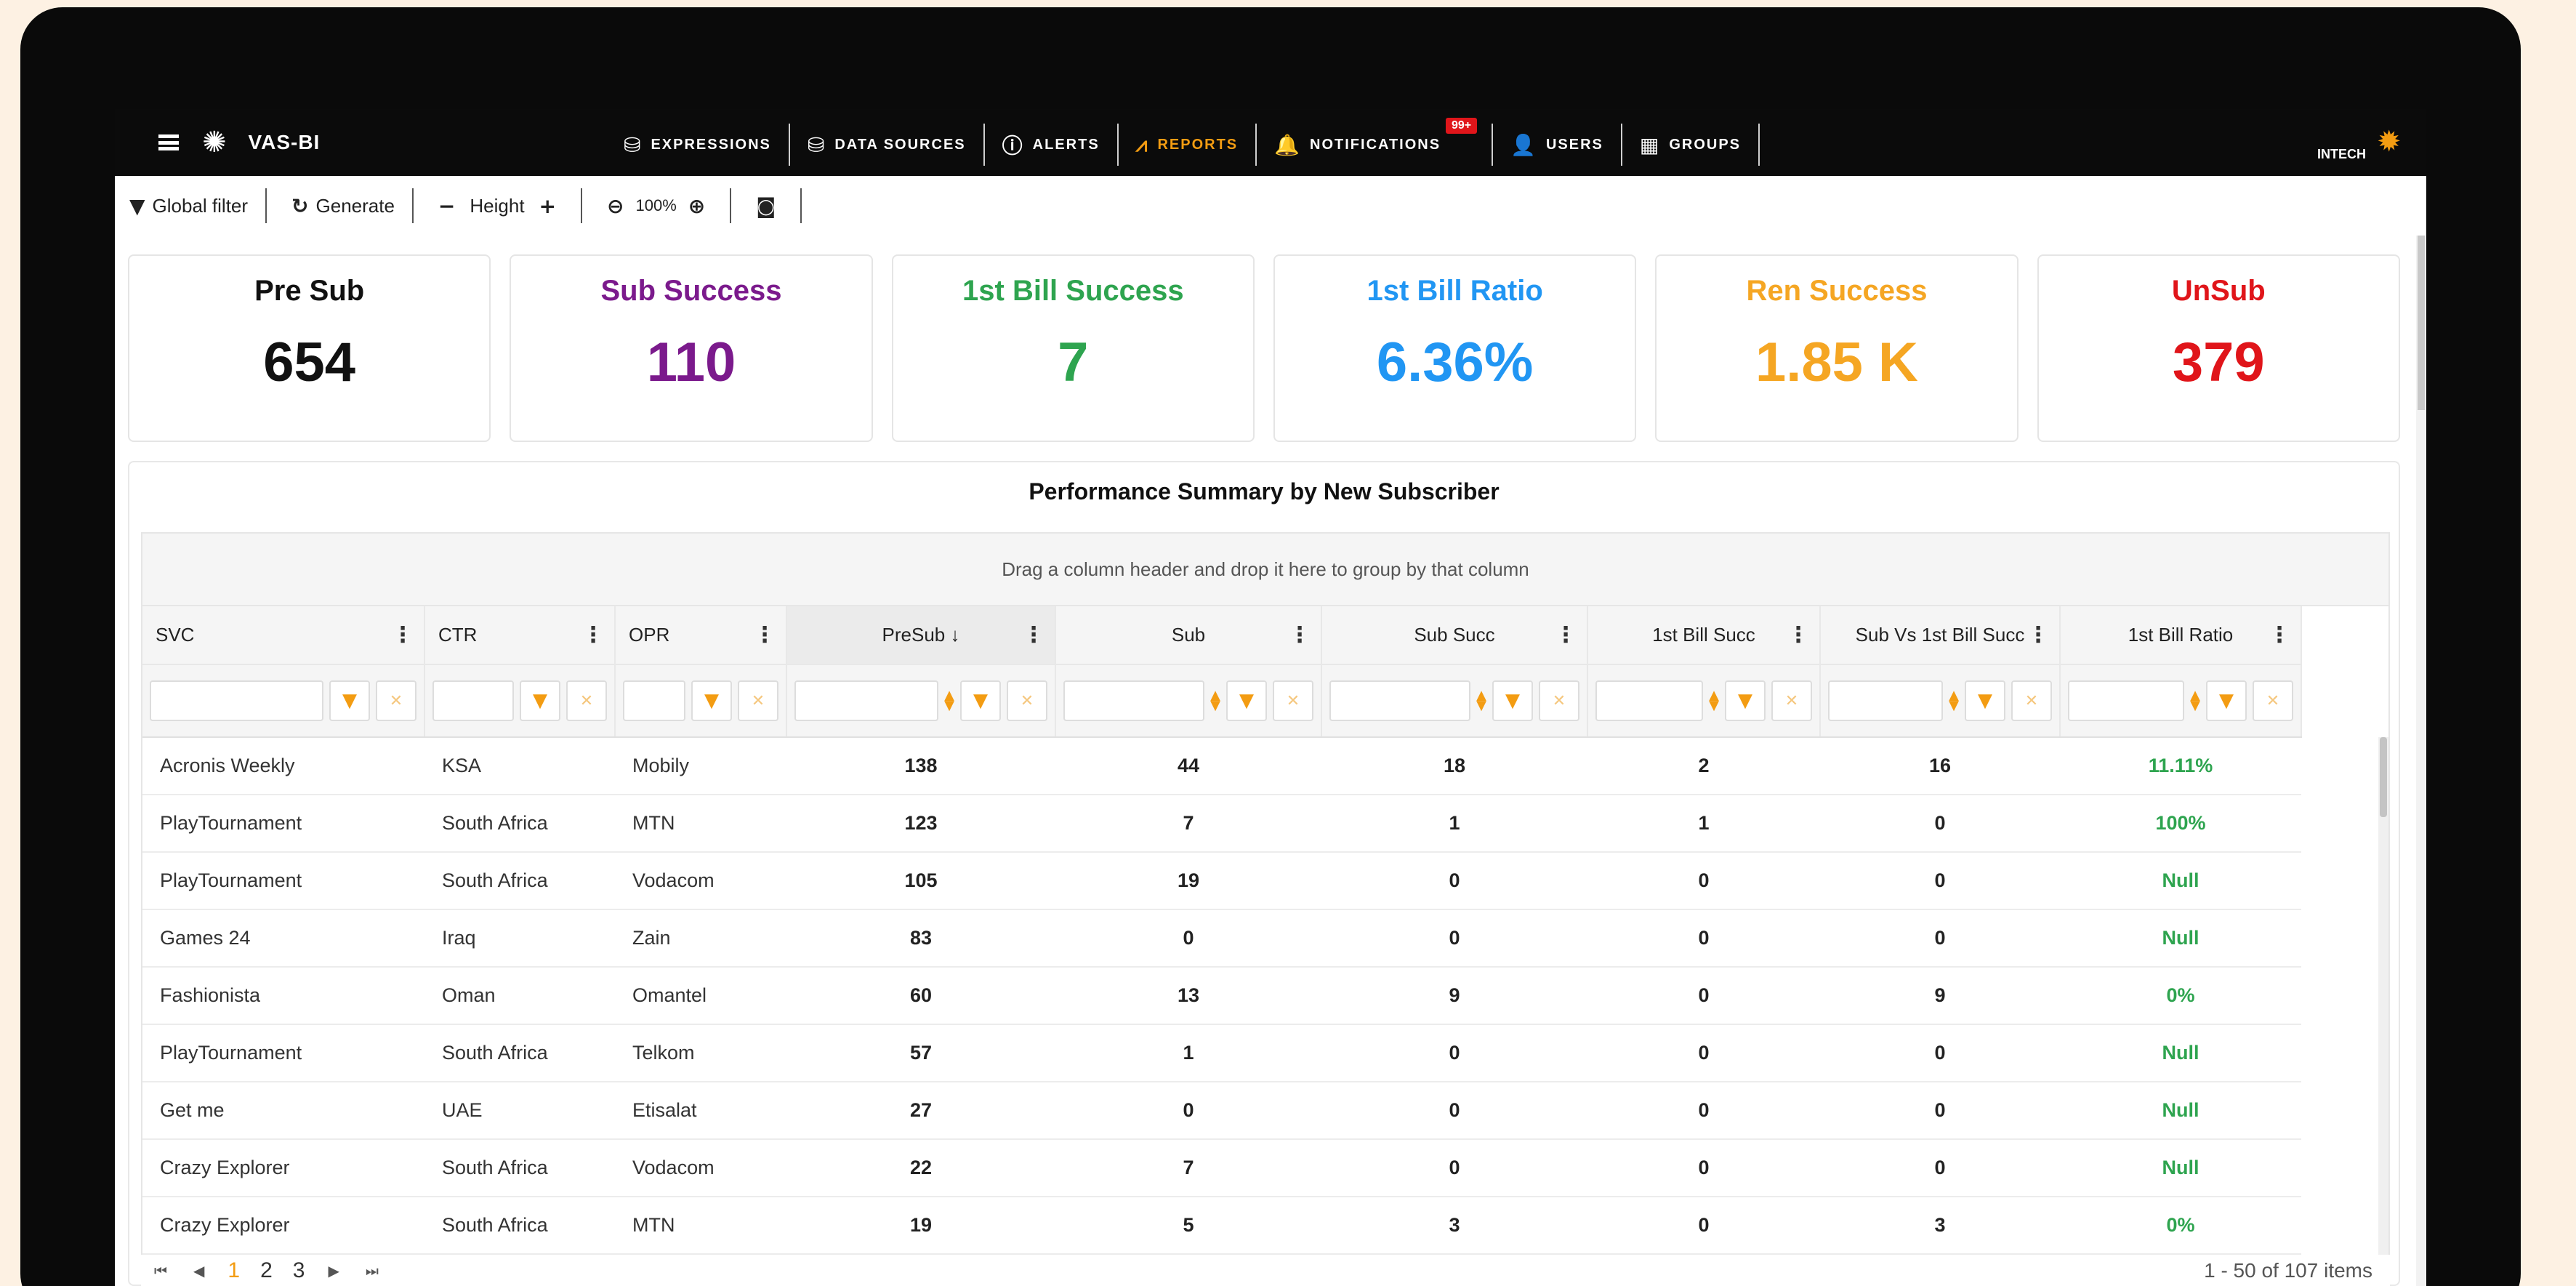 The width and height of the screenshot is (2576, 1286). Describe the element at coordinates (519, 766) in the screenshot. I see `table-cell: KSA` at that location.